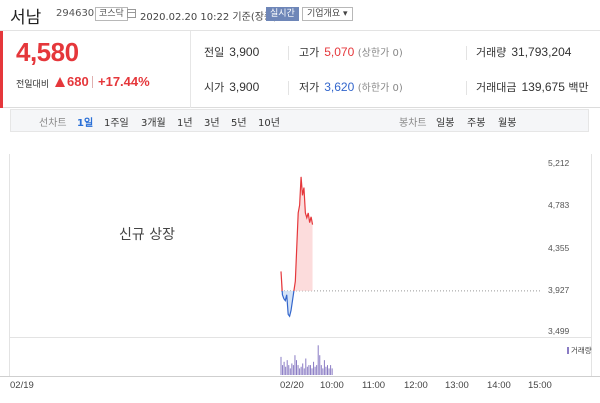 Image resolution: width=600 pixels, height=403 pixels. Describe the element at coordinates (374, 385) in the screenshot. I see `x-tick: 11:00` at that location.